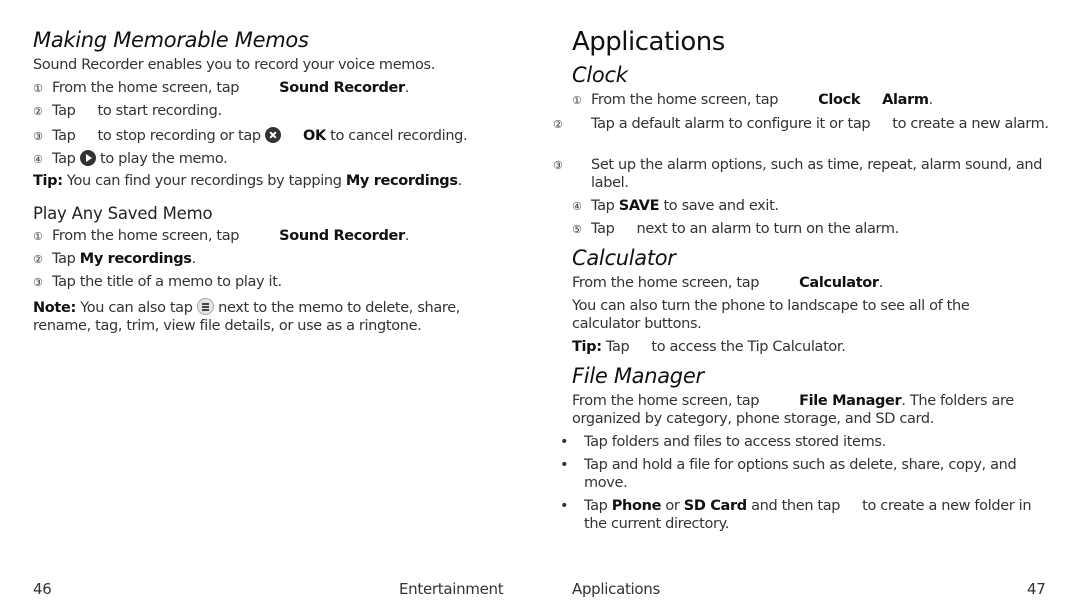 Image resolution: width=1080 pixels, height=612 pixels. What do you see at coordinates (157, 282) in the screenshot?
I see `play-step-3: ③ Tap the title of a memo to play it.` at bounding box center [157, 282].